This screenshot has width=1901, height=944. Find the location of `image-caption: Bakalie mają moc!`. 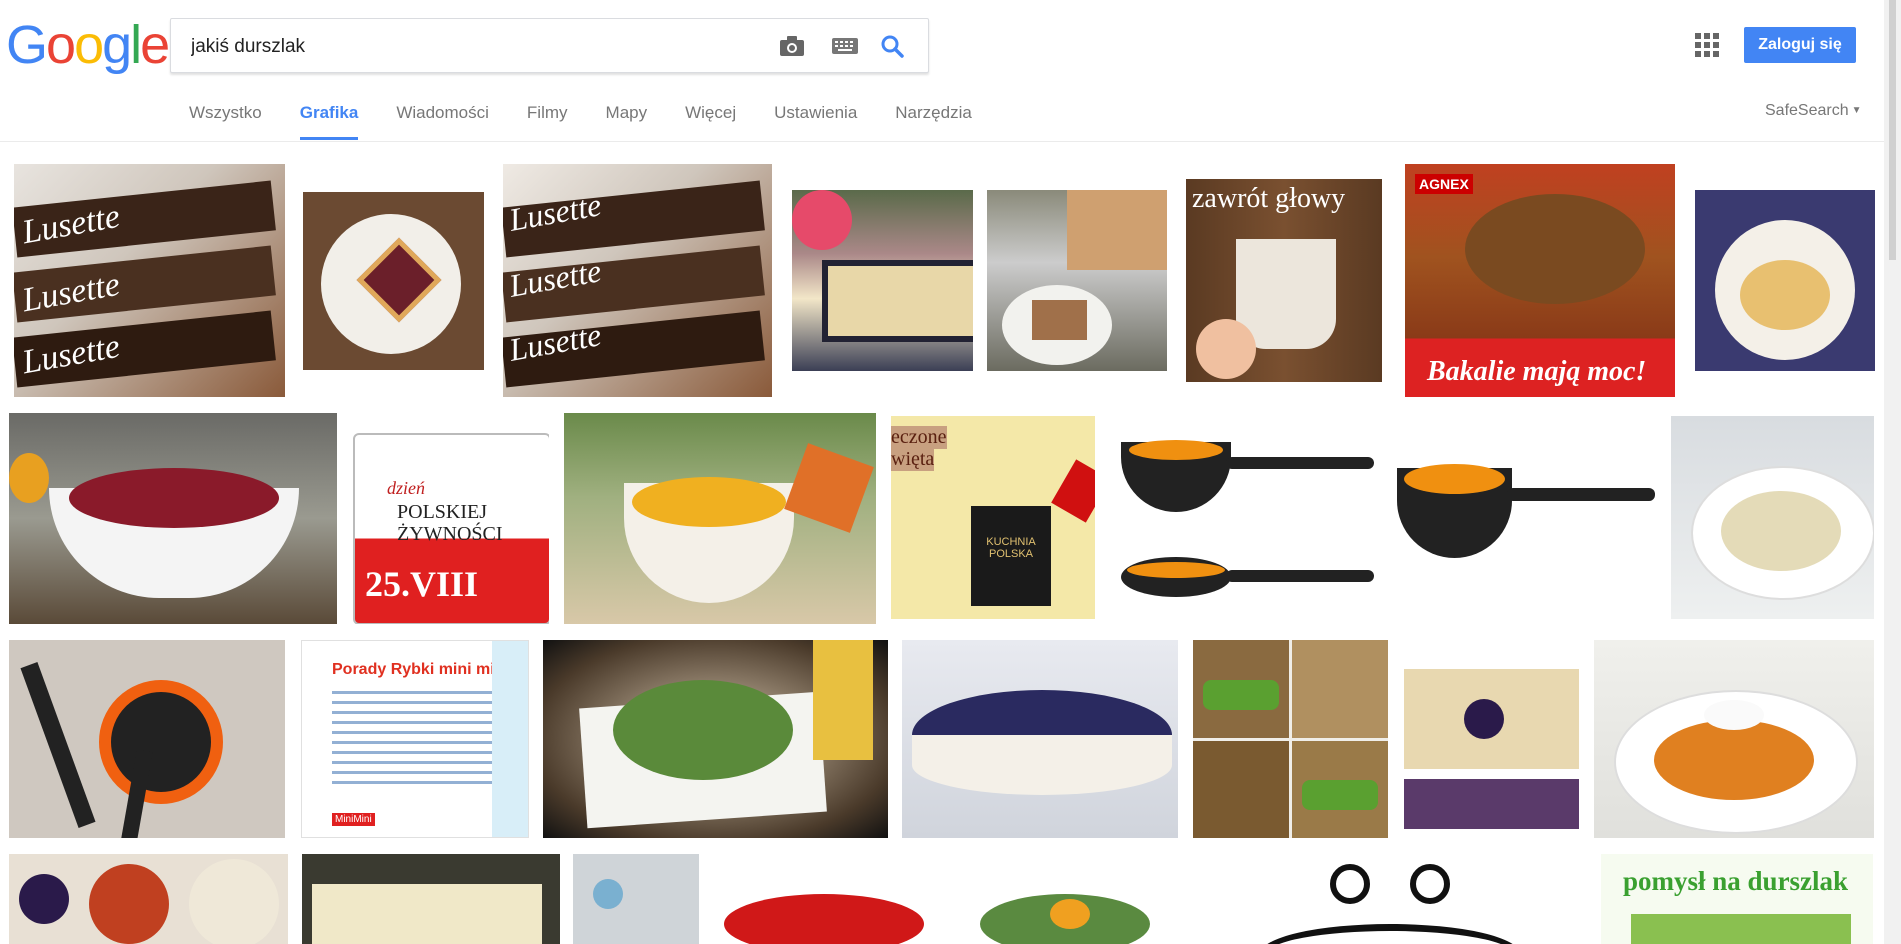

image-caption: Bakalie mają moc! is located at coordinates (1537, 371).